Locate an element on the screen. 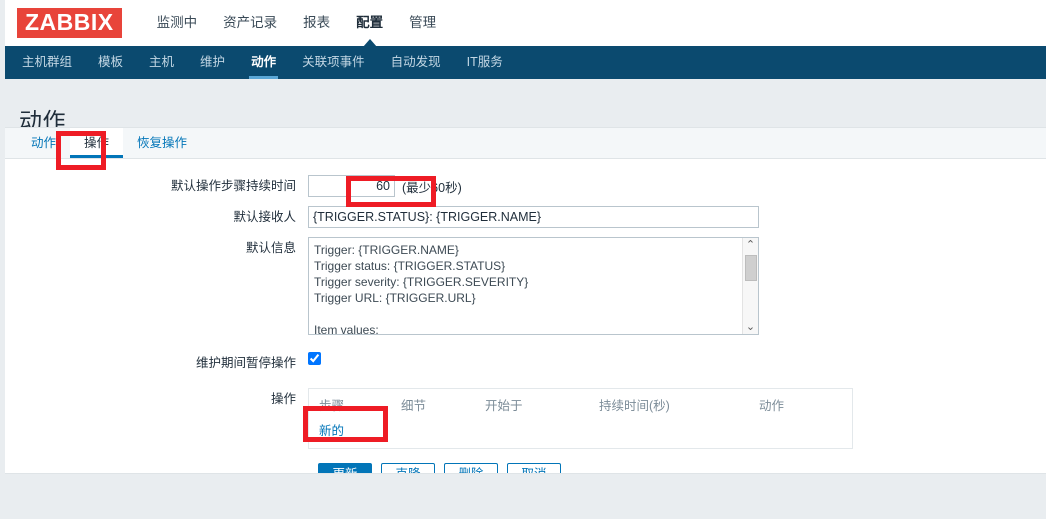 The image size is (1046, 519). scrollbar-thumb is located at coordinates (751, 268).